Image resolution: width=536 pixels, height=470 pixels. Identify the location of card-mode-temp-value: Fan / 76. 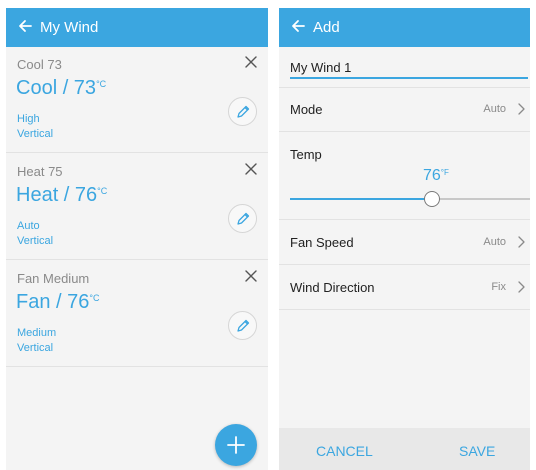
(53, 302).